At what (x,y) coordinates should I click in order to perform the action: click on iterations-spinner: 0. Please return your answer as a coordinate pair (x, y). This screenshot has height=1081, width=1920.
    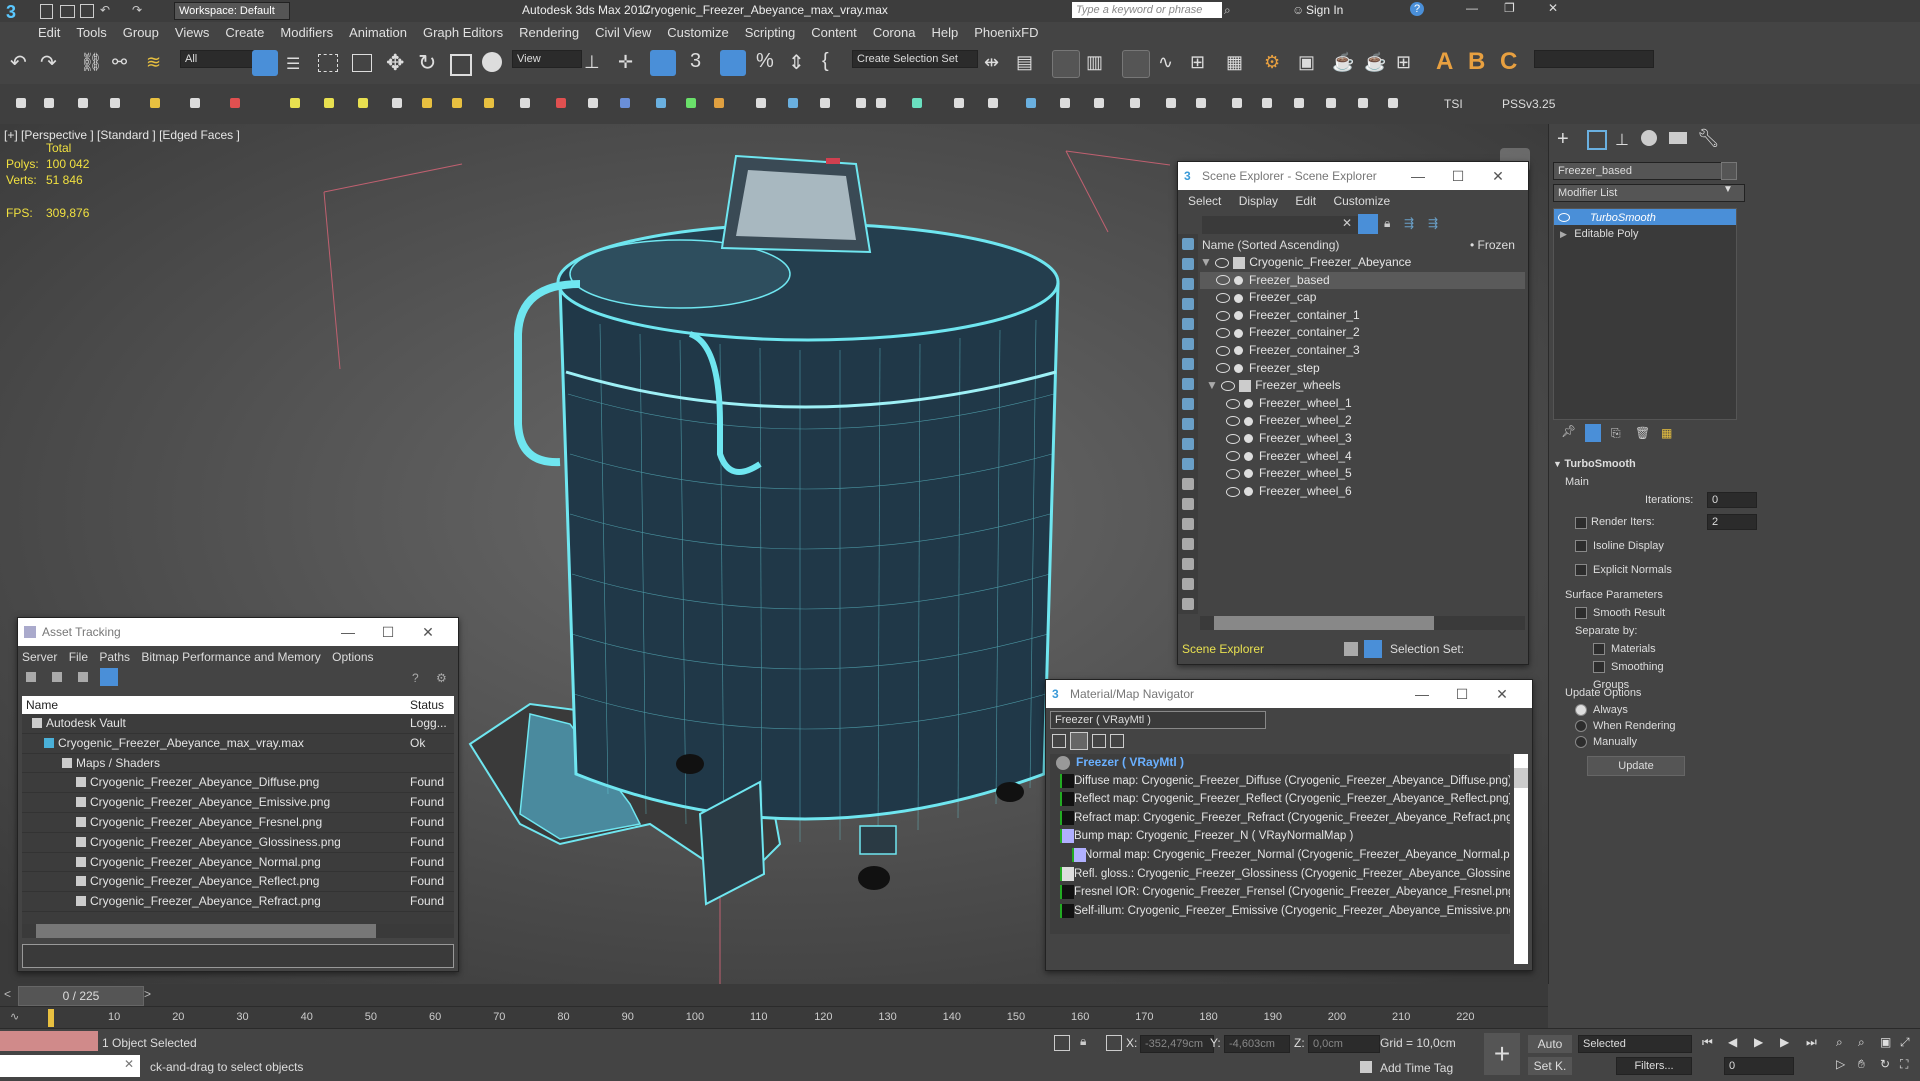
    Looking at the image, I should click on (1732, 500).